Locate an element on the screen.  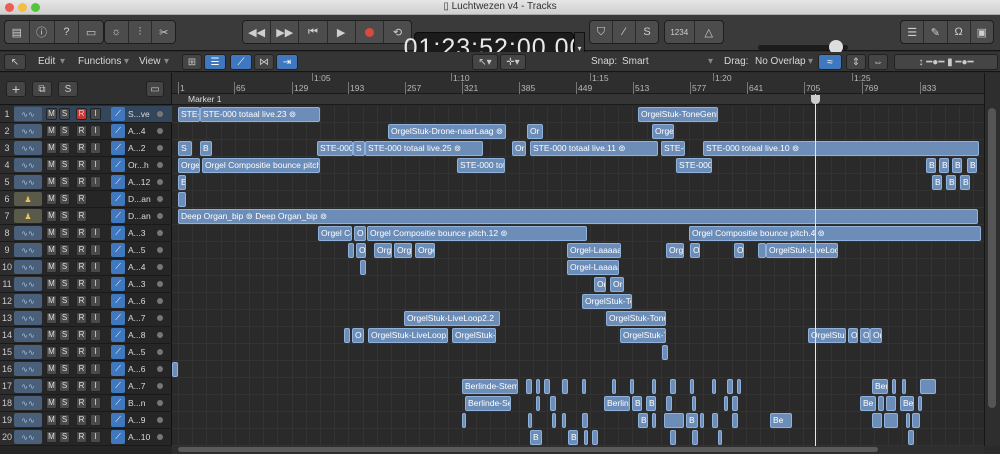
track-name: A...2 is located at coordinates (141, 148).